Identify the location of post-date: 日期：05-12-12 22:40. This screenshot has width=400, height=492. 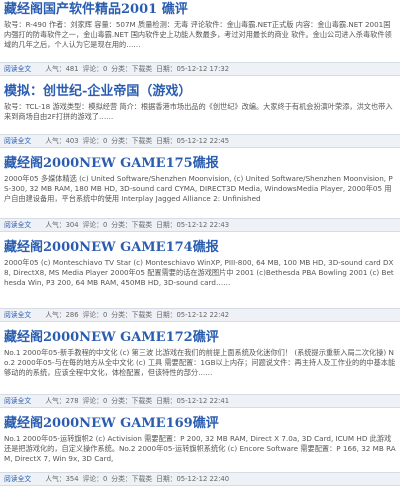
(193, 479).